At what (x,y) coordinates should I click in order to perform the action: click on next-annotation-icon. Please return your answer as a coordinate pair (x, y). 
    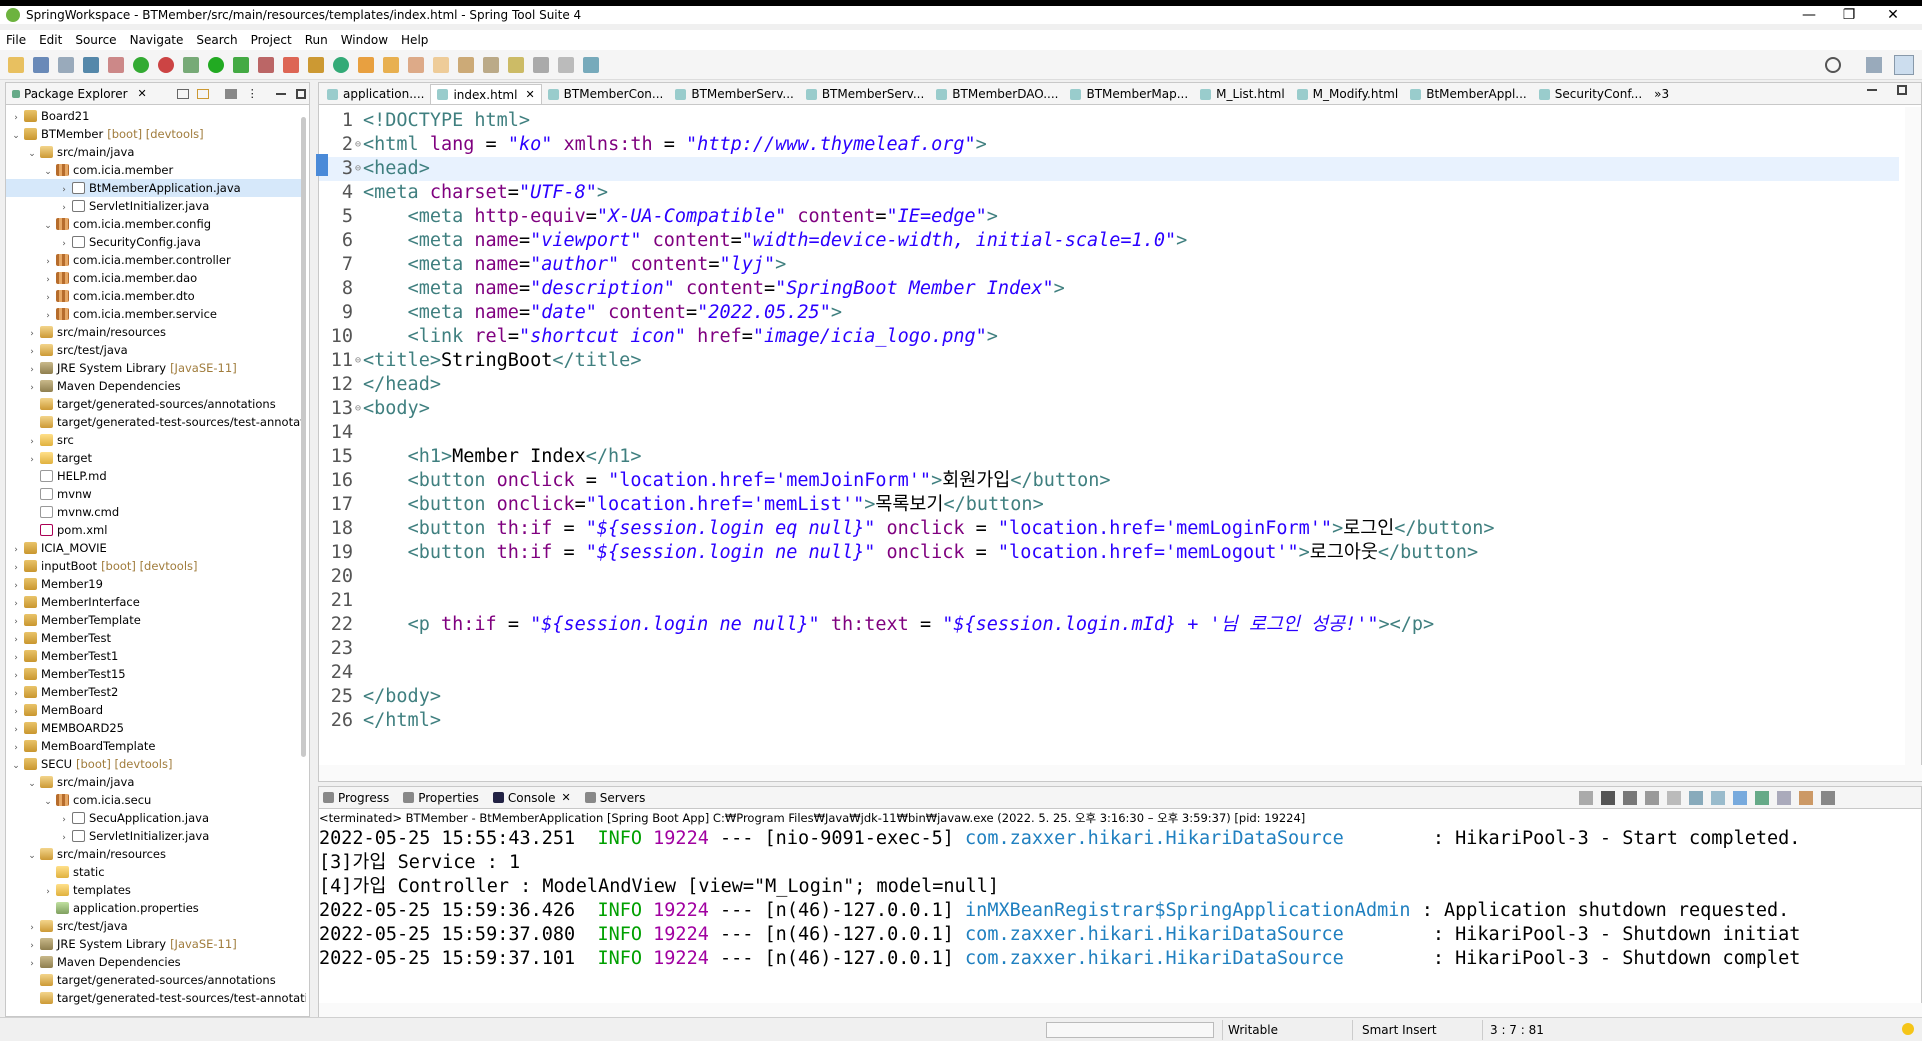
    Looking at the image, I should click on (466, 64).